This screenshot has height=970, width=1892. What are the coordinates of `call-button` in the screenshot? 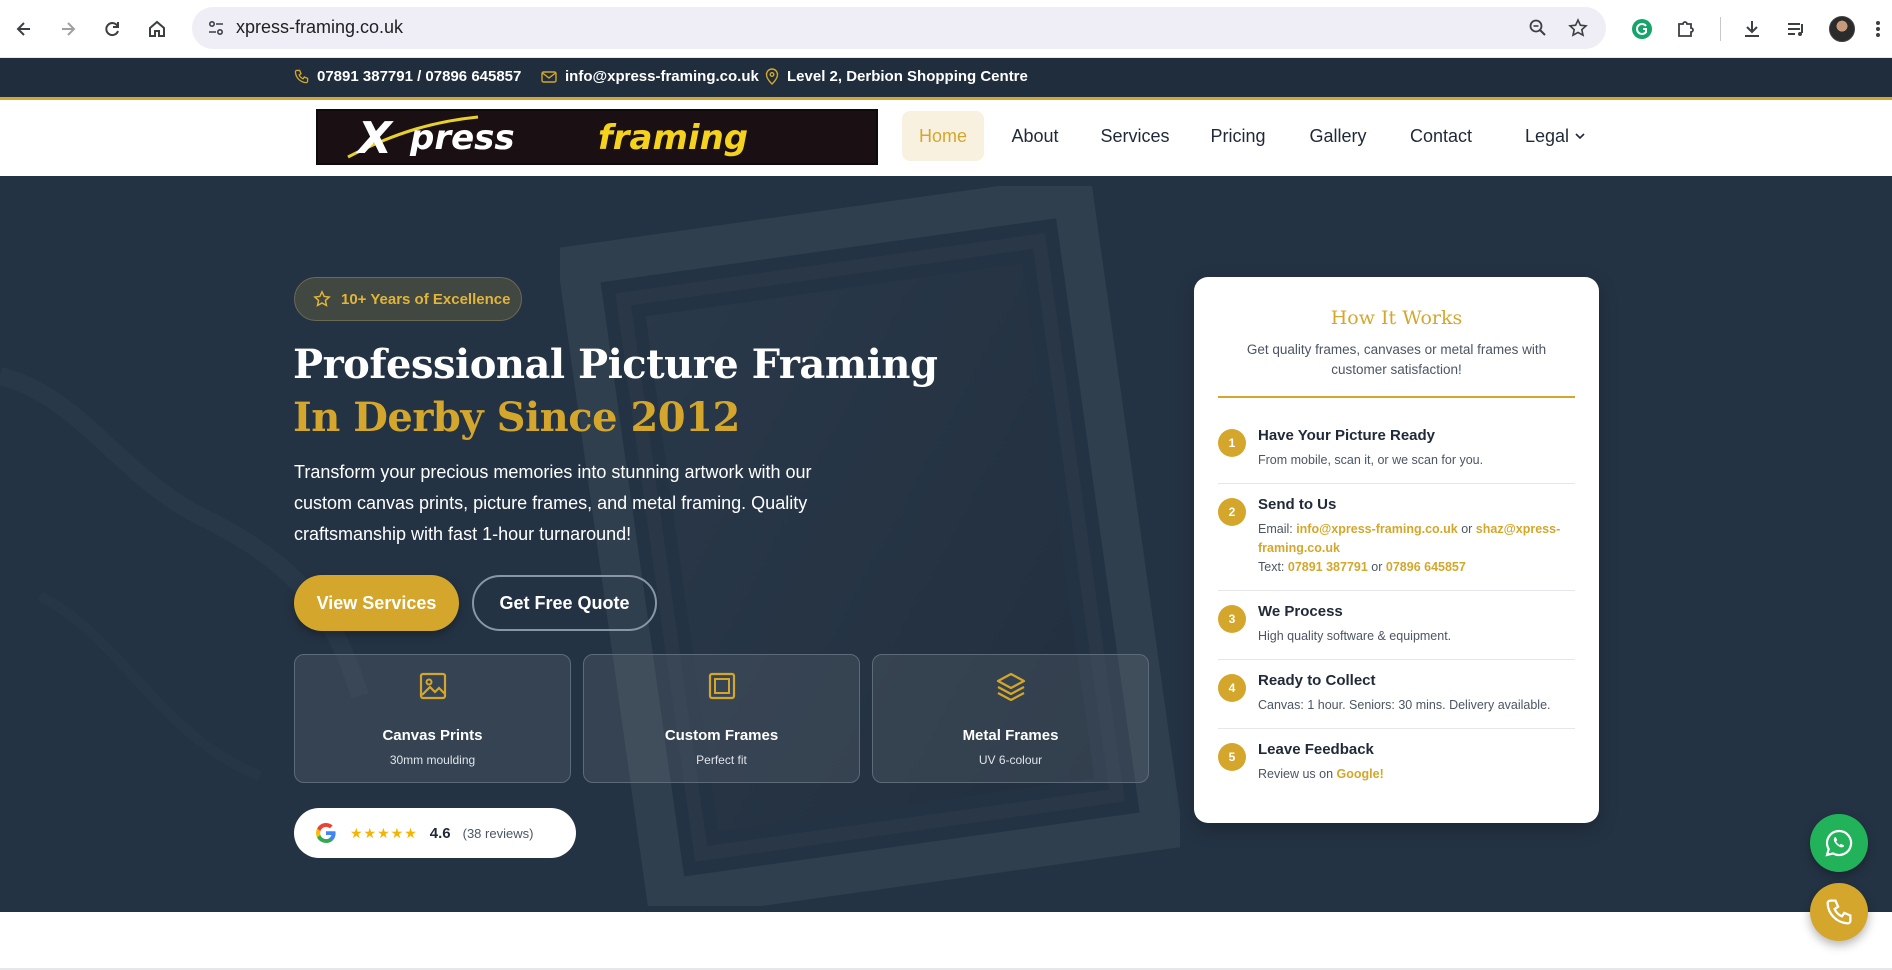 It's located at (1839, 912).